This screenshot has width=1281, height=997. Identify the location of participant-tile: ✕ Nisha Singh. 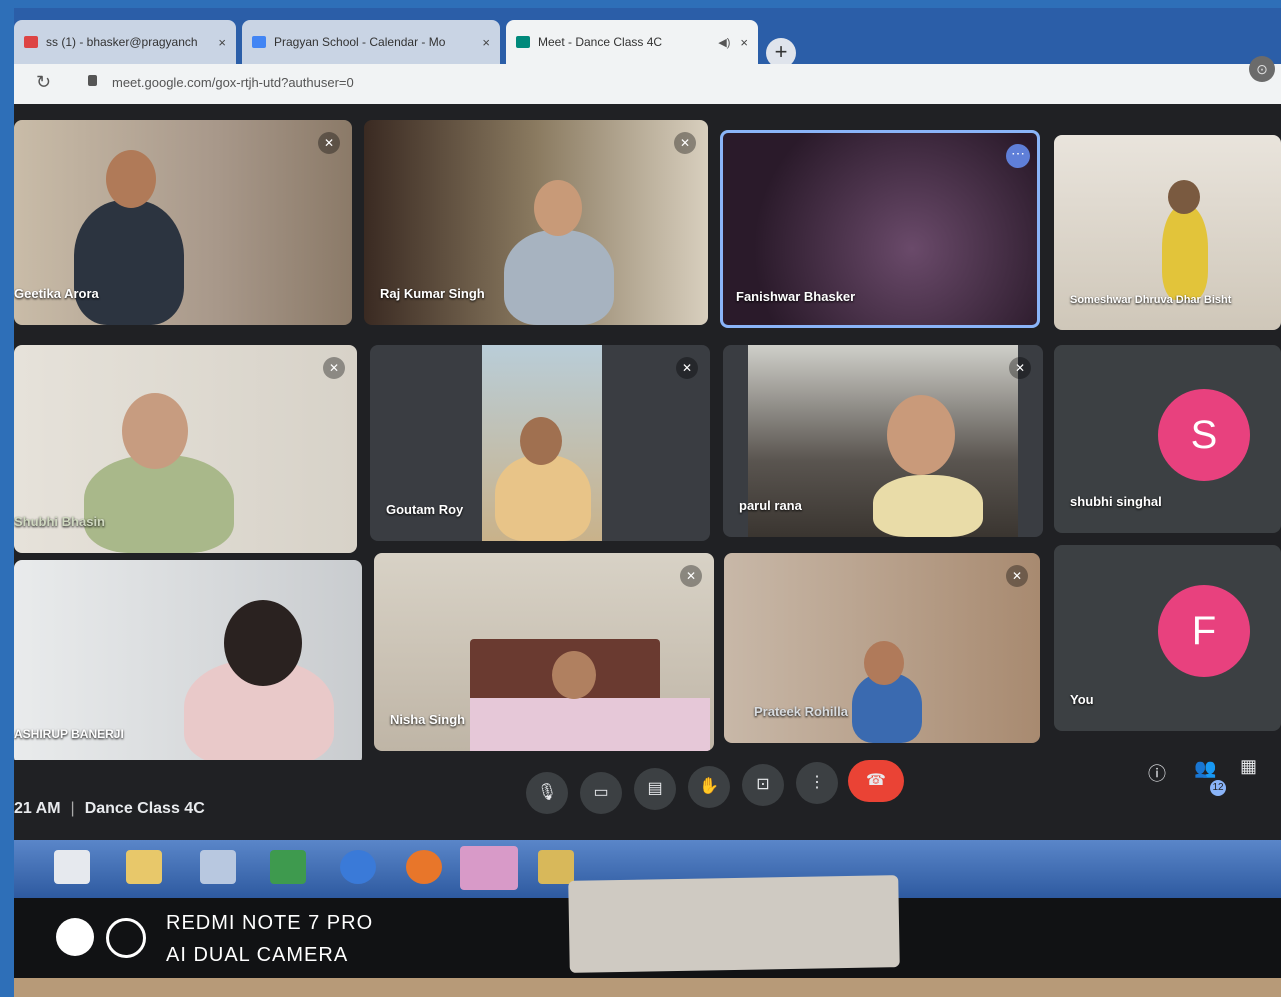
(544, 652).